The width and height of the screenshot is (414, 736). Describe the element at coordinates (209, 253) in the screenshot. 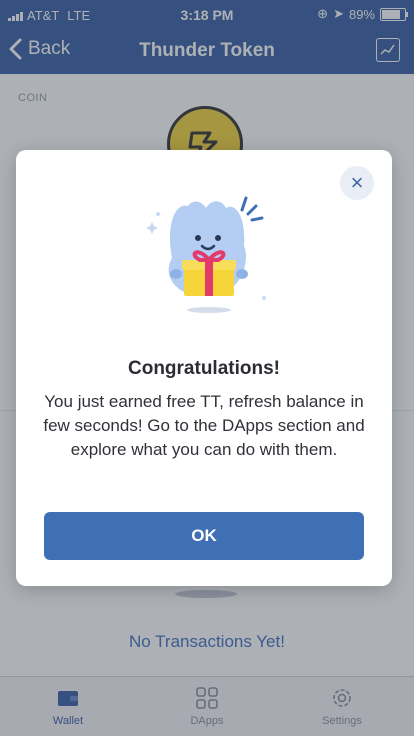

I see `mascot-gift-illustration` at that location.